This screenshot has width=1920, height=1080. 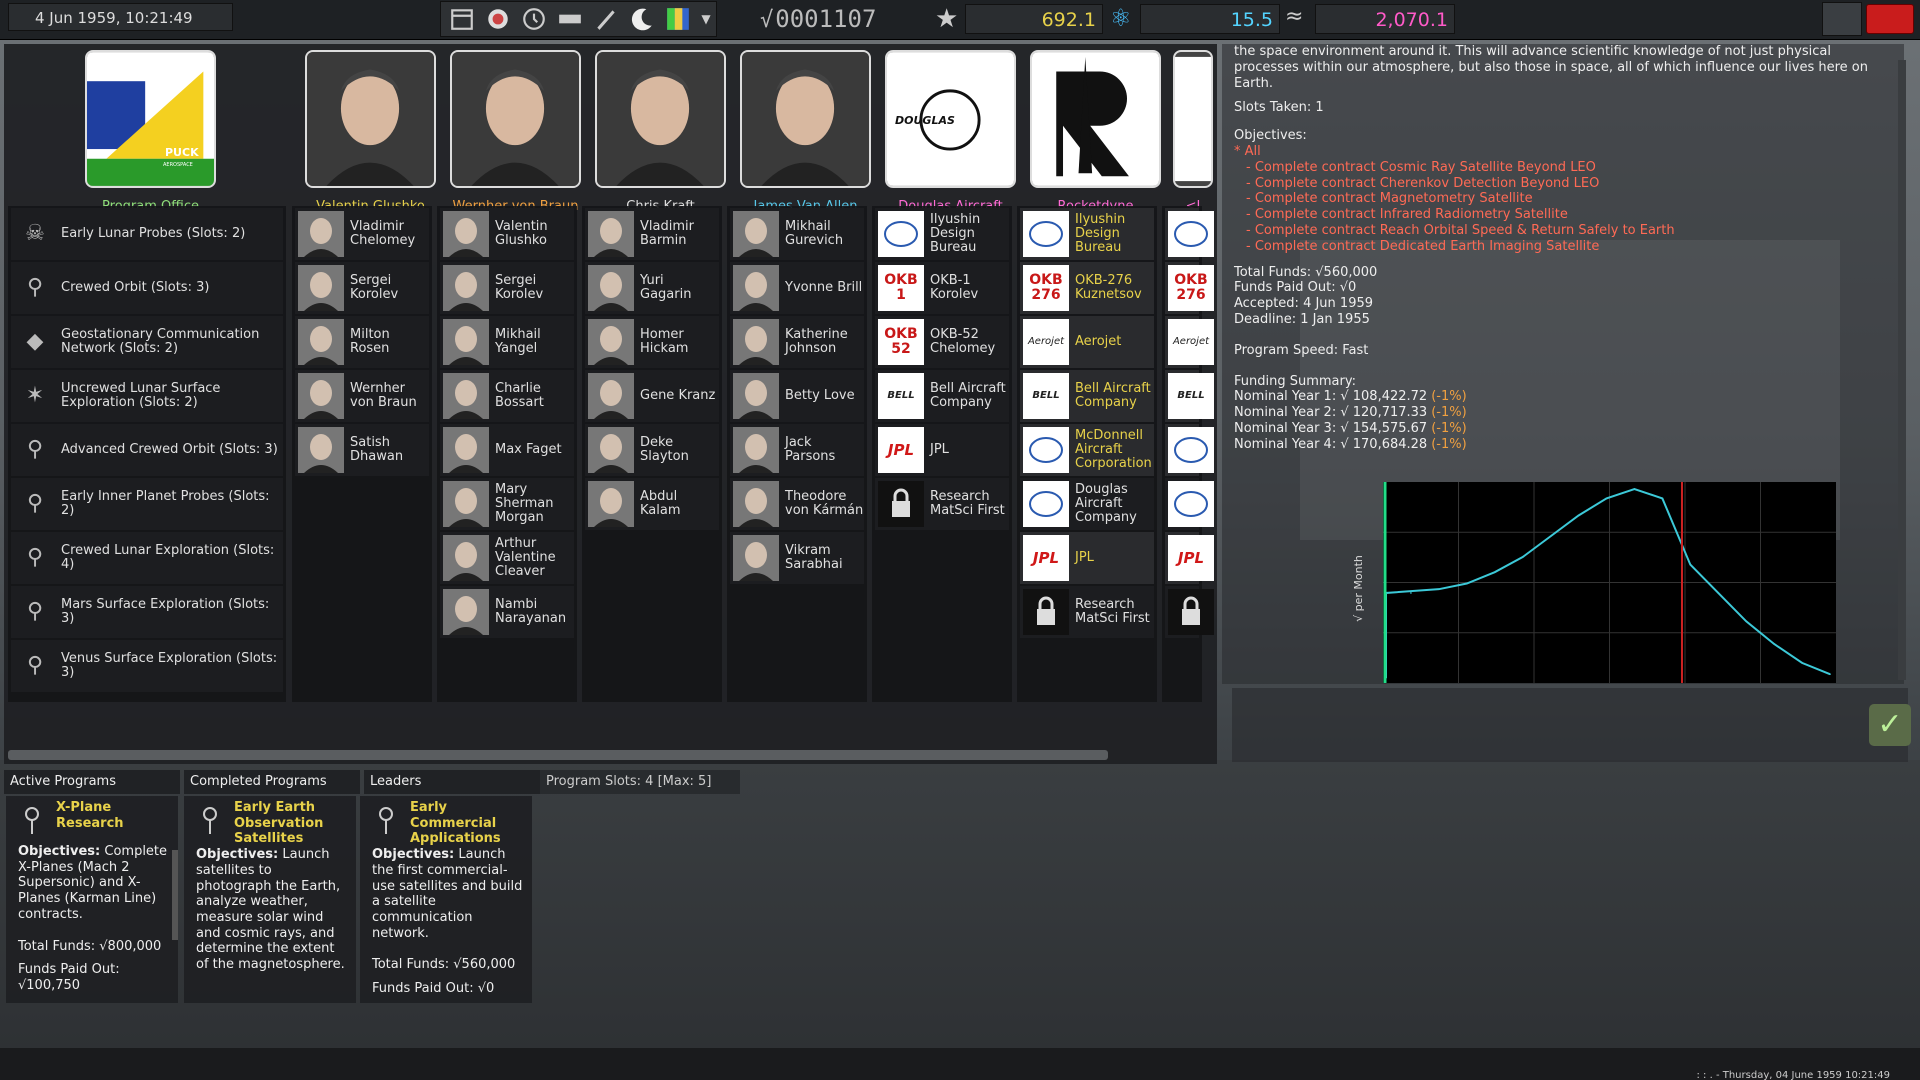 I want to click on director-item: Vladimir Barmin, so click(x=652, y=234).